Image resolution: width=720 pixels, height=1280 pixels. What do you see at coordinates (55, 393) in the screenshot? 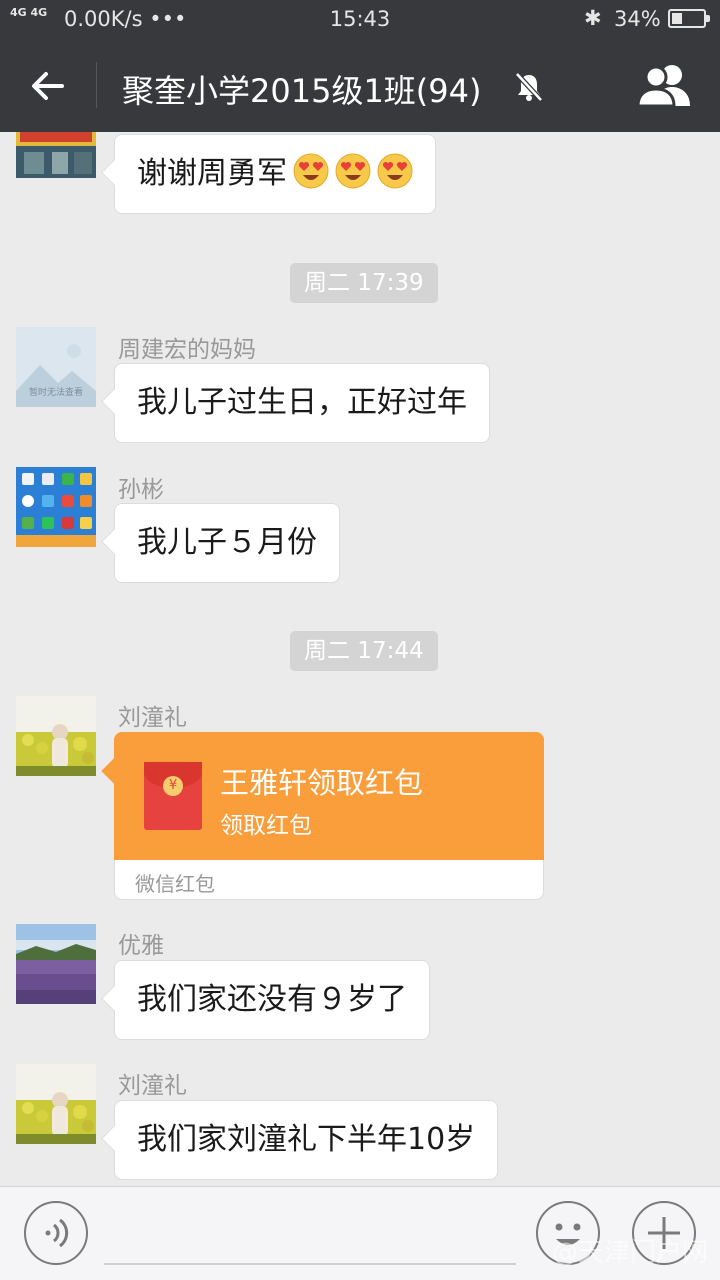
I see `avatar-caption: 暂时无法查看` at bounding box center [55, 393].